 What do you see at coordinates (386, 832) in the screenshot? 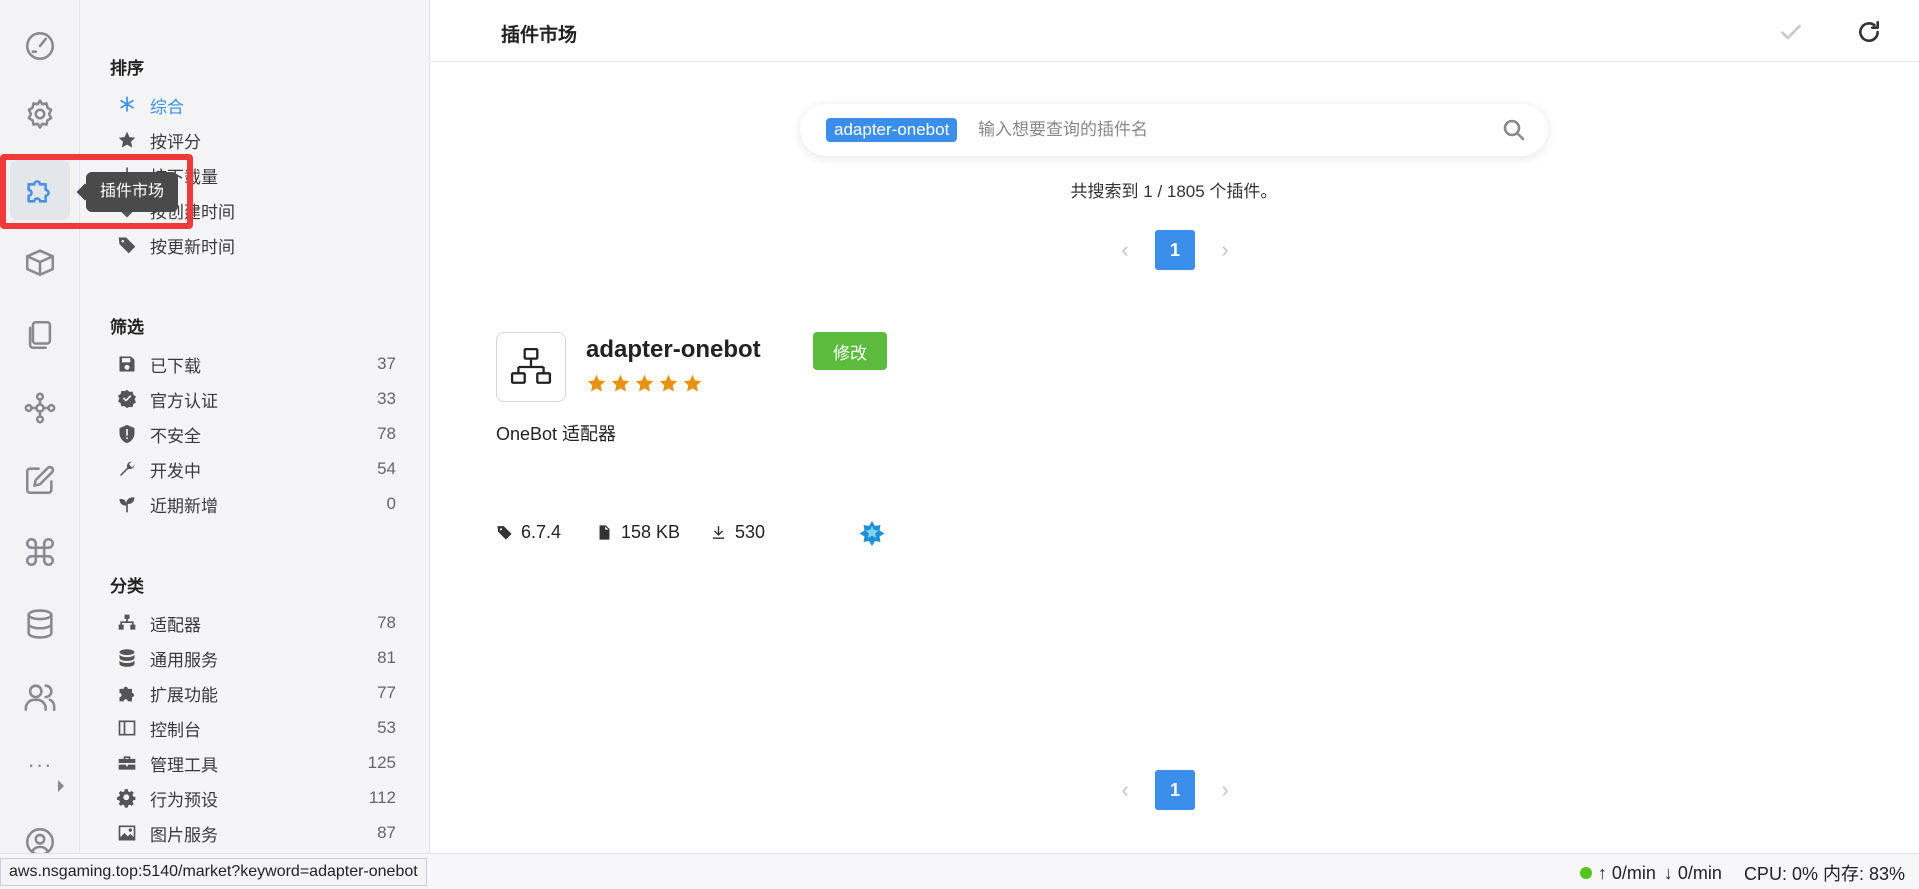
I see `category-item-count: 87` at bounding box center [386, 832].